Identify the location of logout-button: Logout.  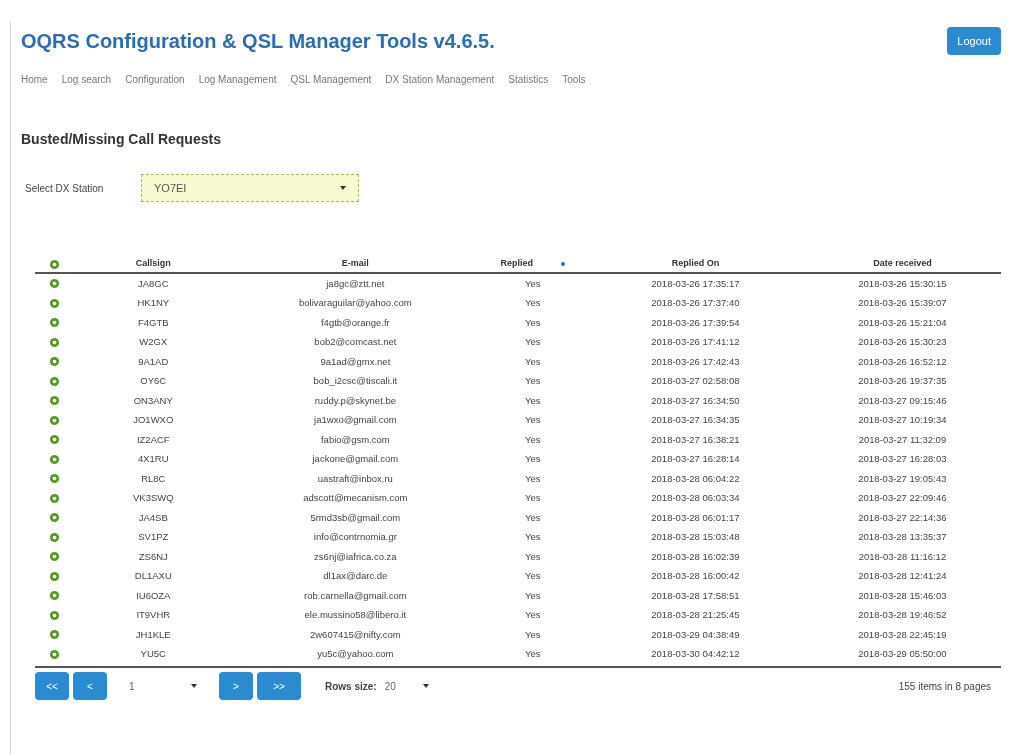
(974, 41).